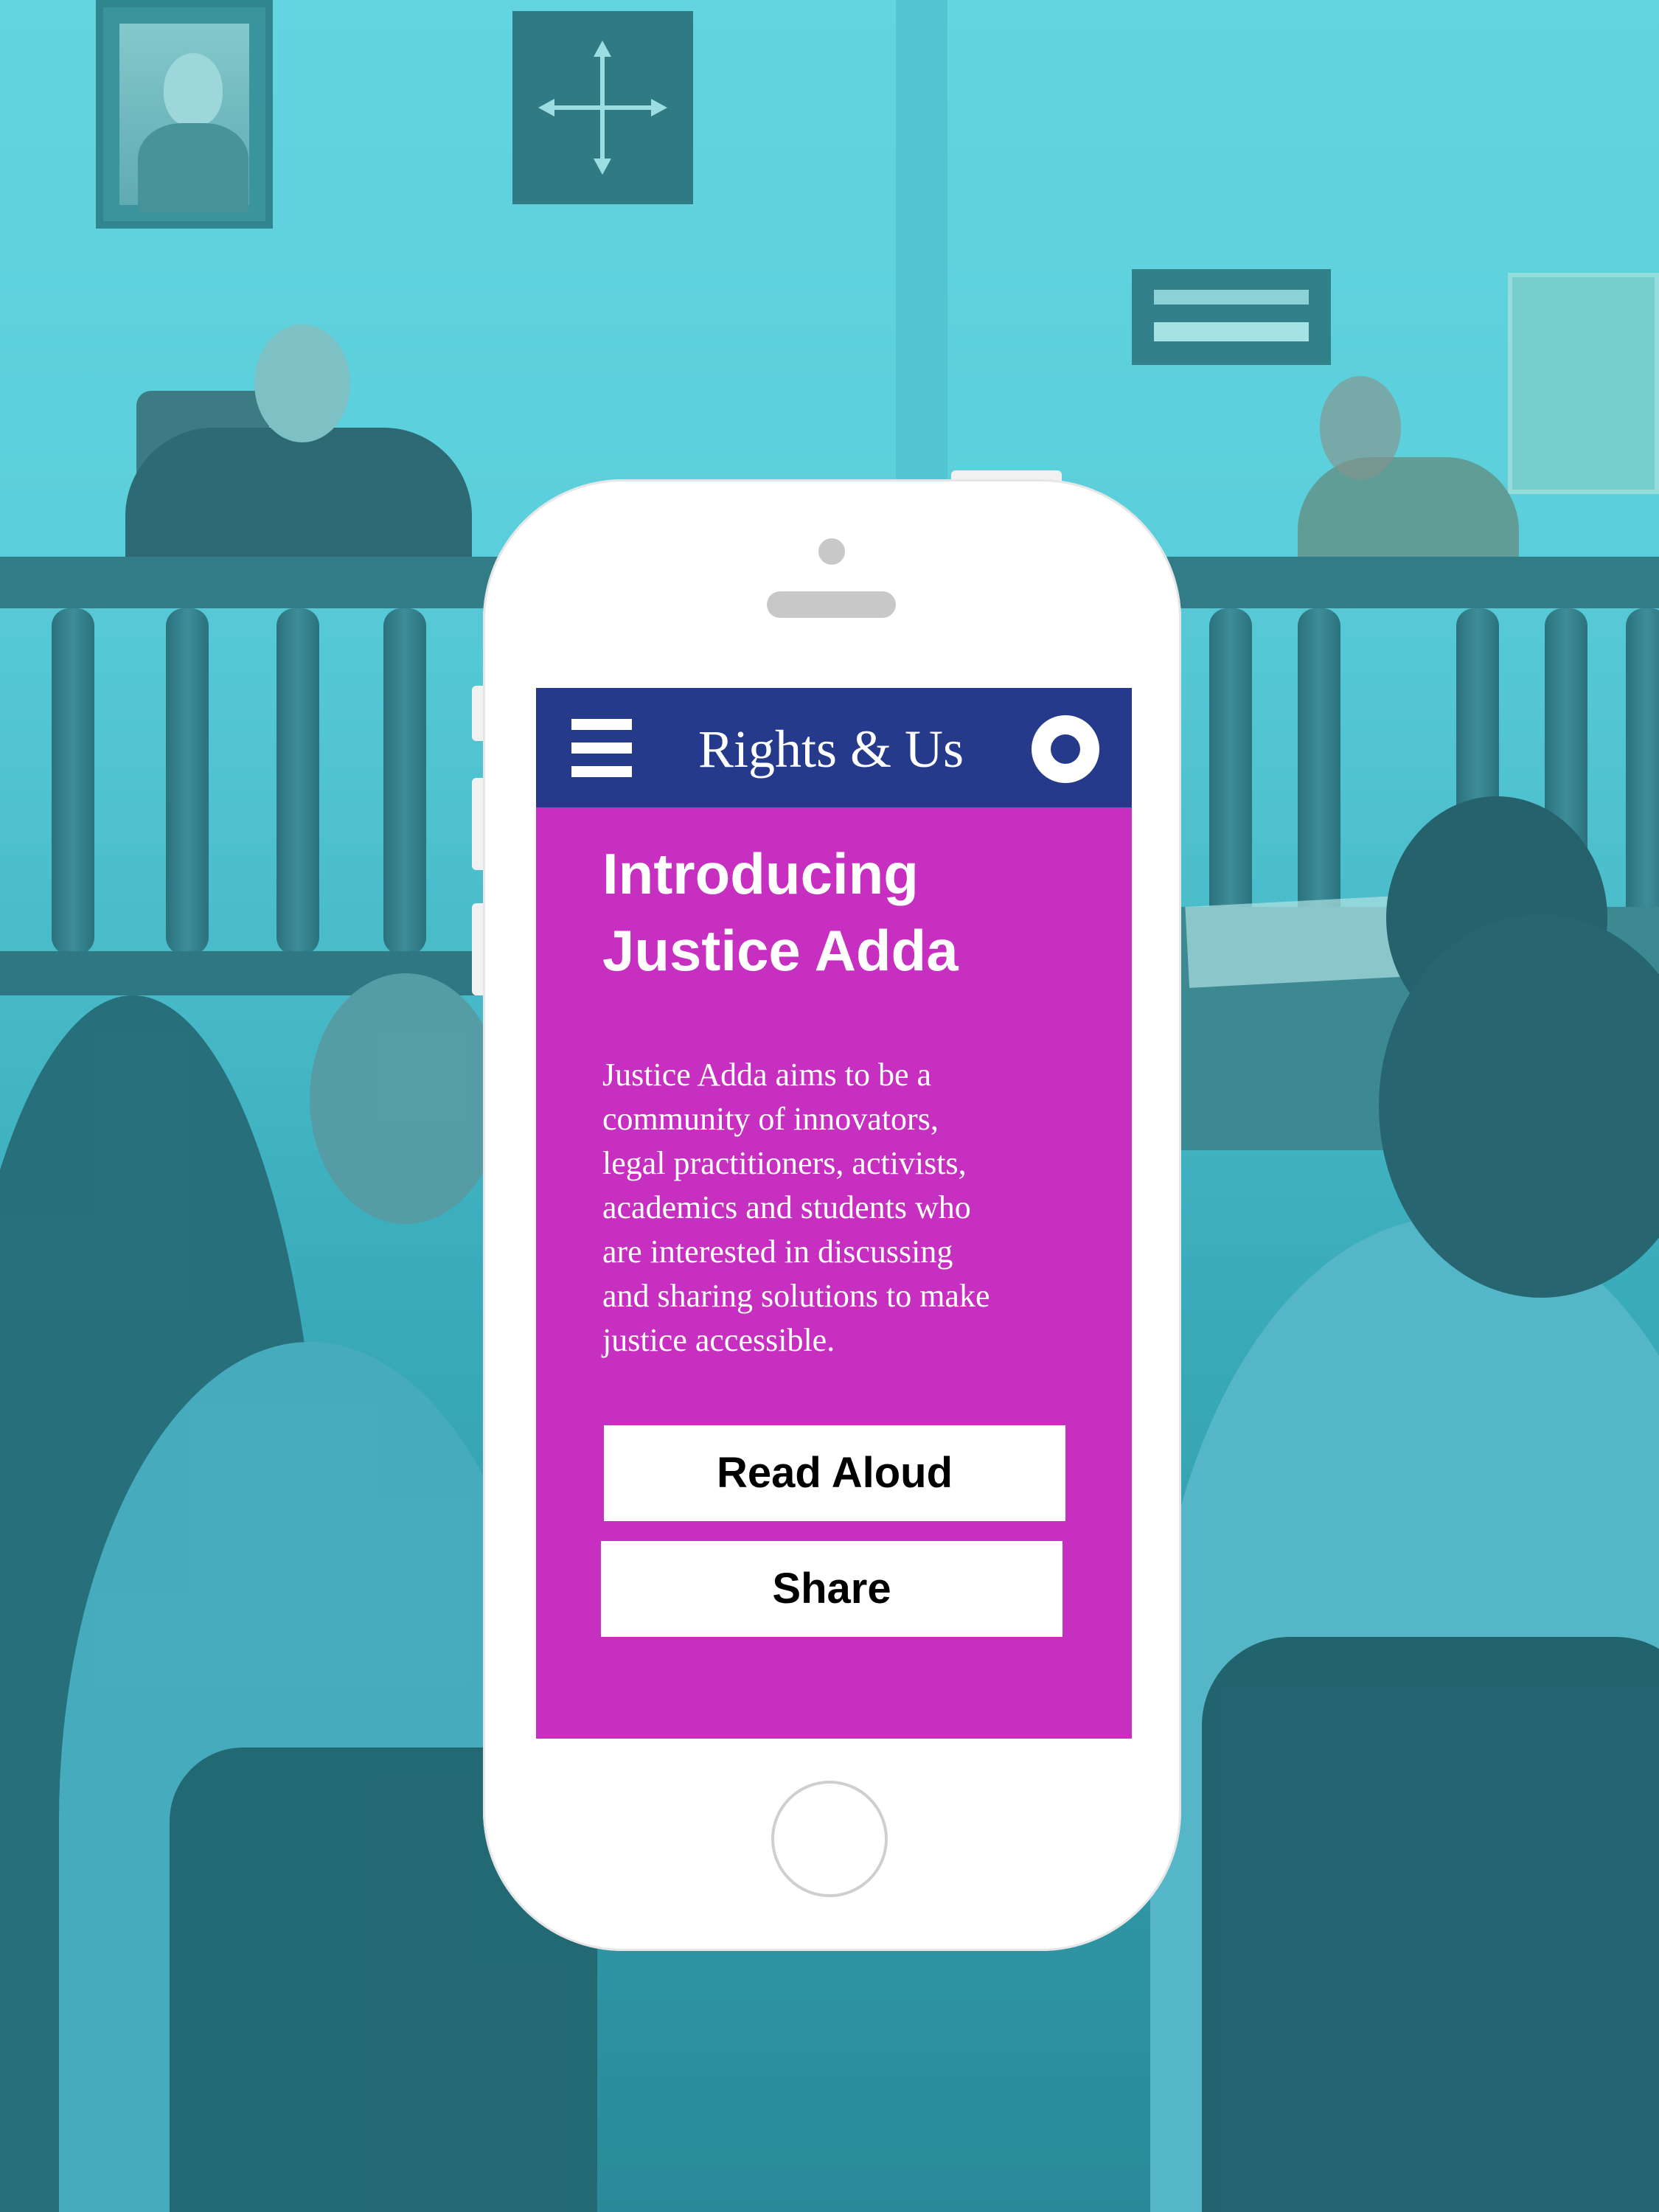 The image size is (1659, 2212). Describe the element at coordinates (777, 1252) in the screenshot. I see `article-body-line: are interested in discussing` at that location.